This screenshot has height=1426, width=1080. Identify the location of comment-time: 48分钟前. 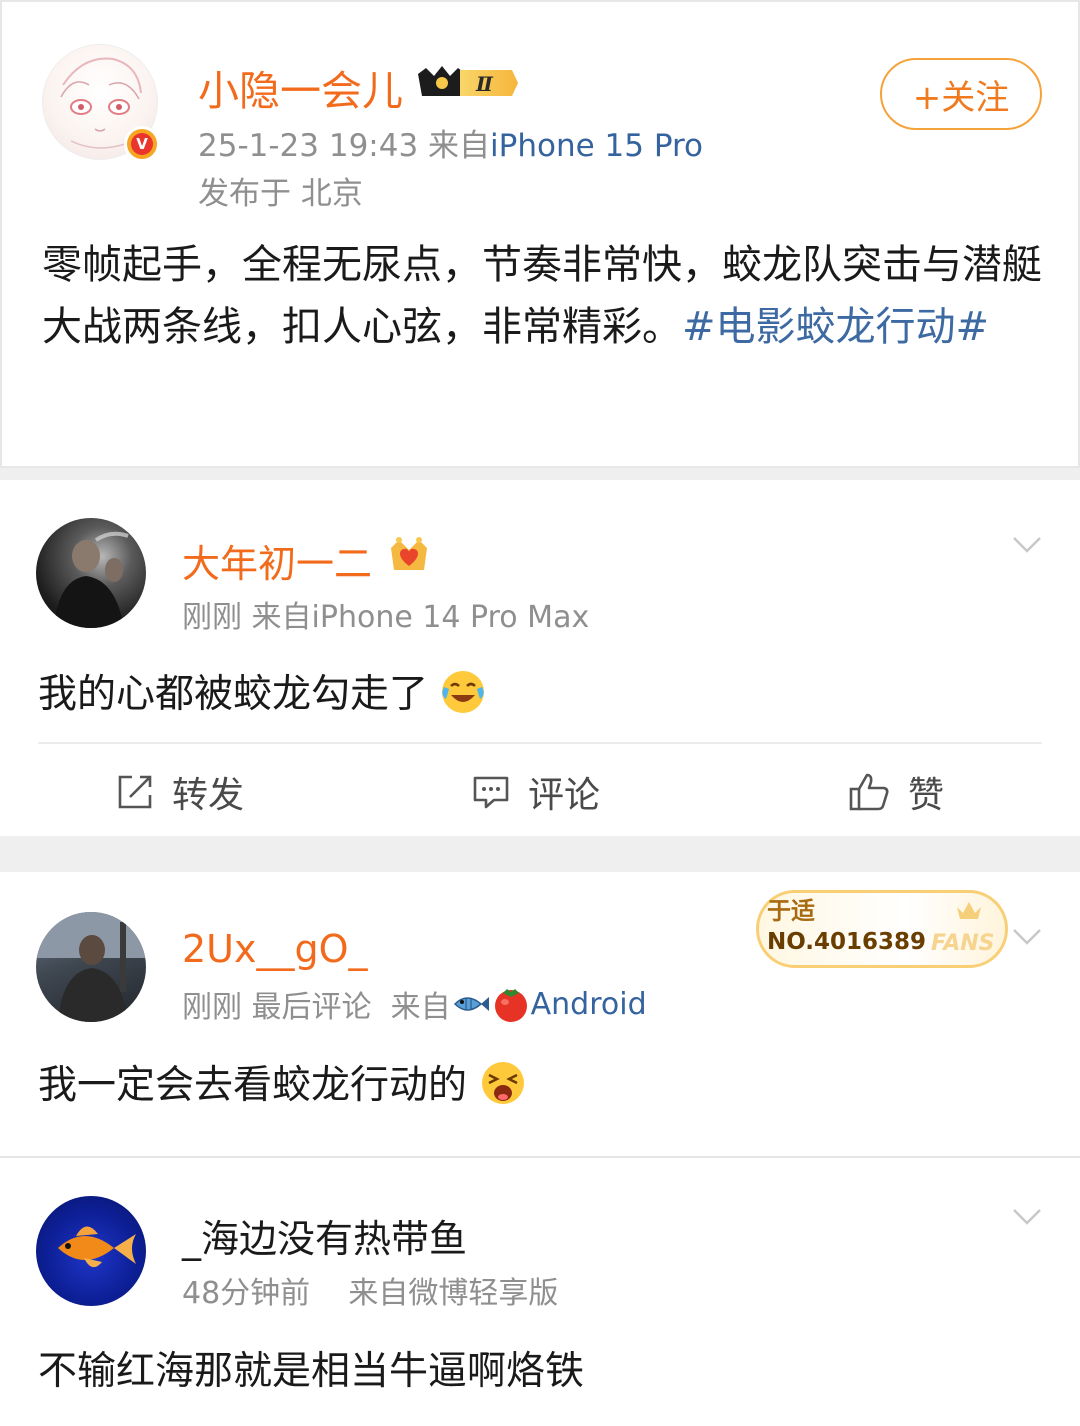
(246, 1293).